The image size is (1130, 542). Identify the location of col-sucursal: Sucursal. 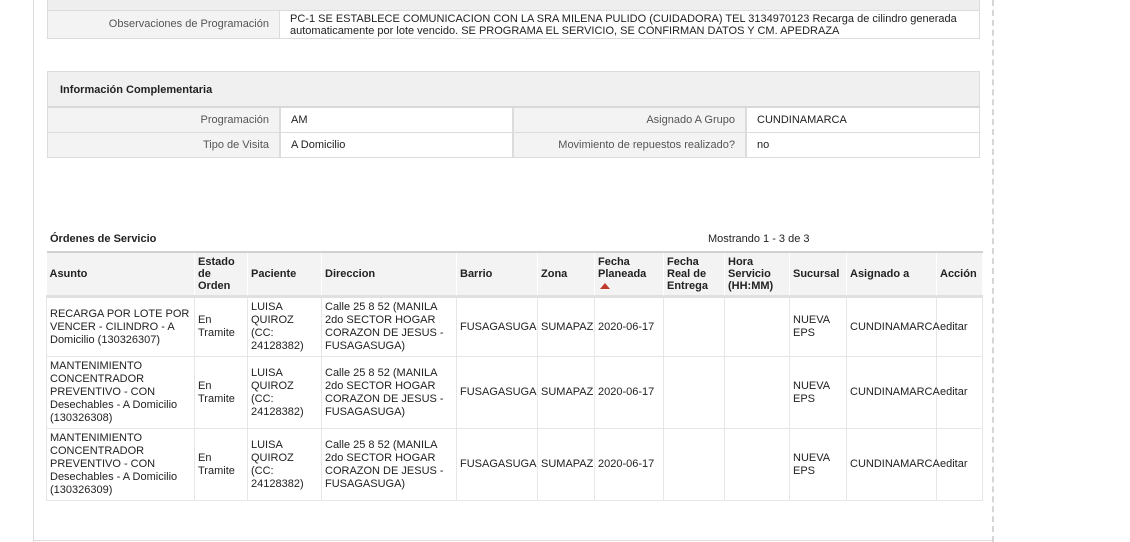
(818, 274).